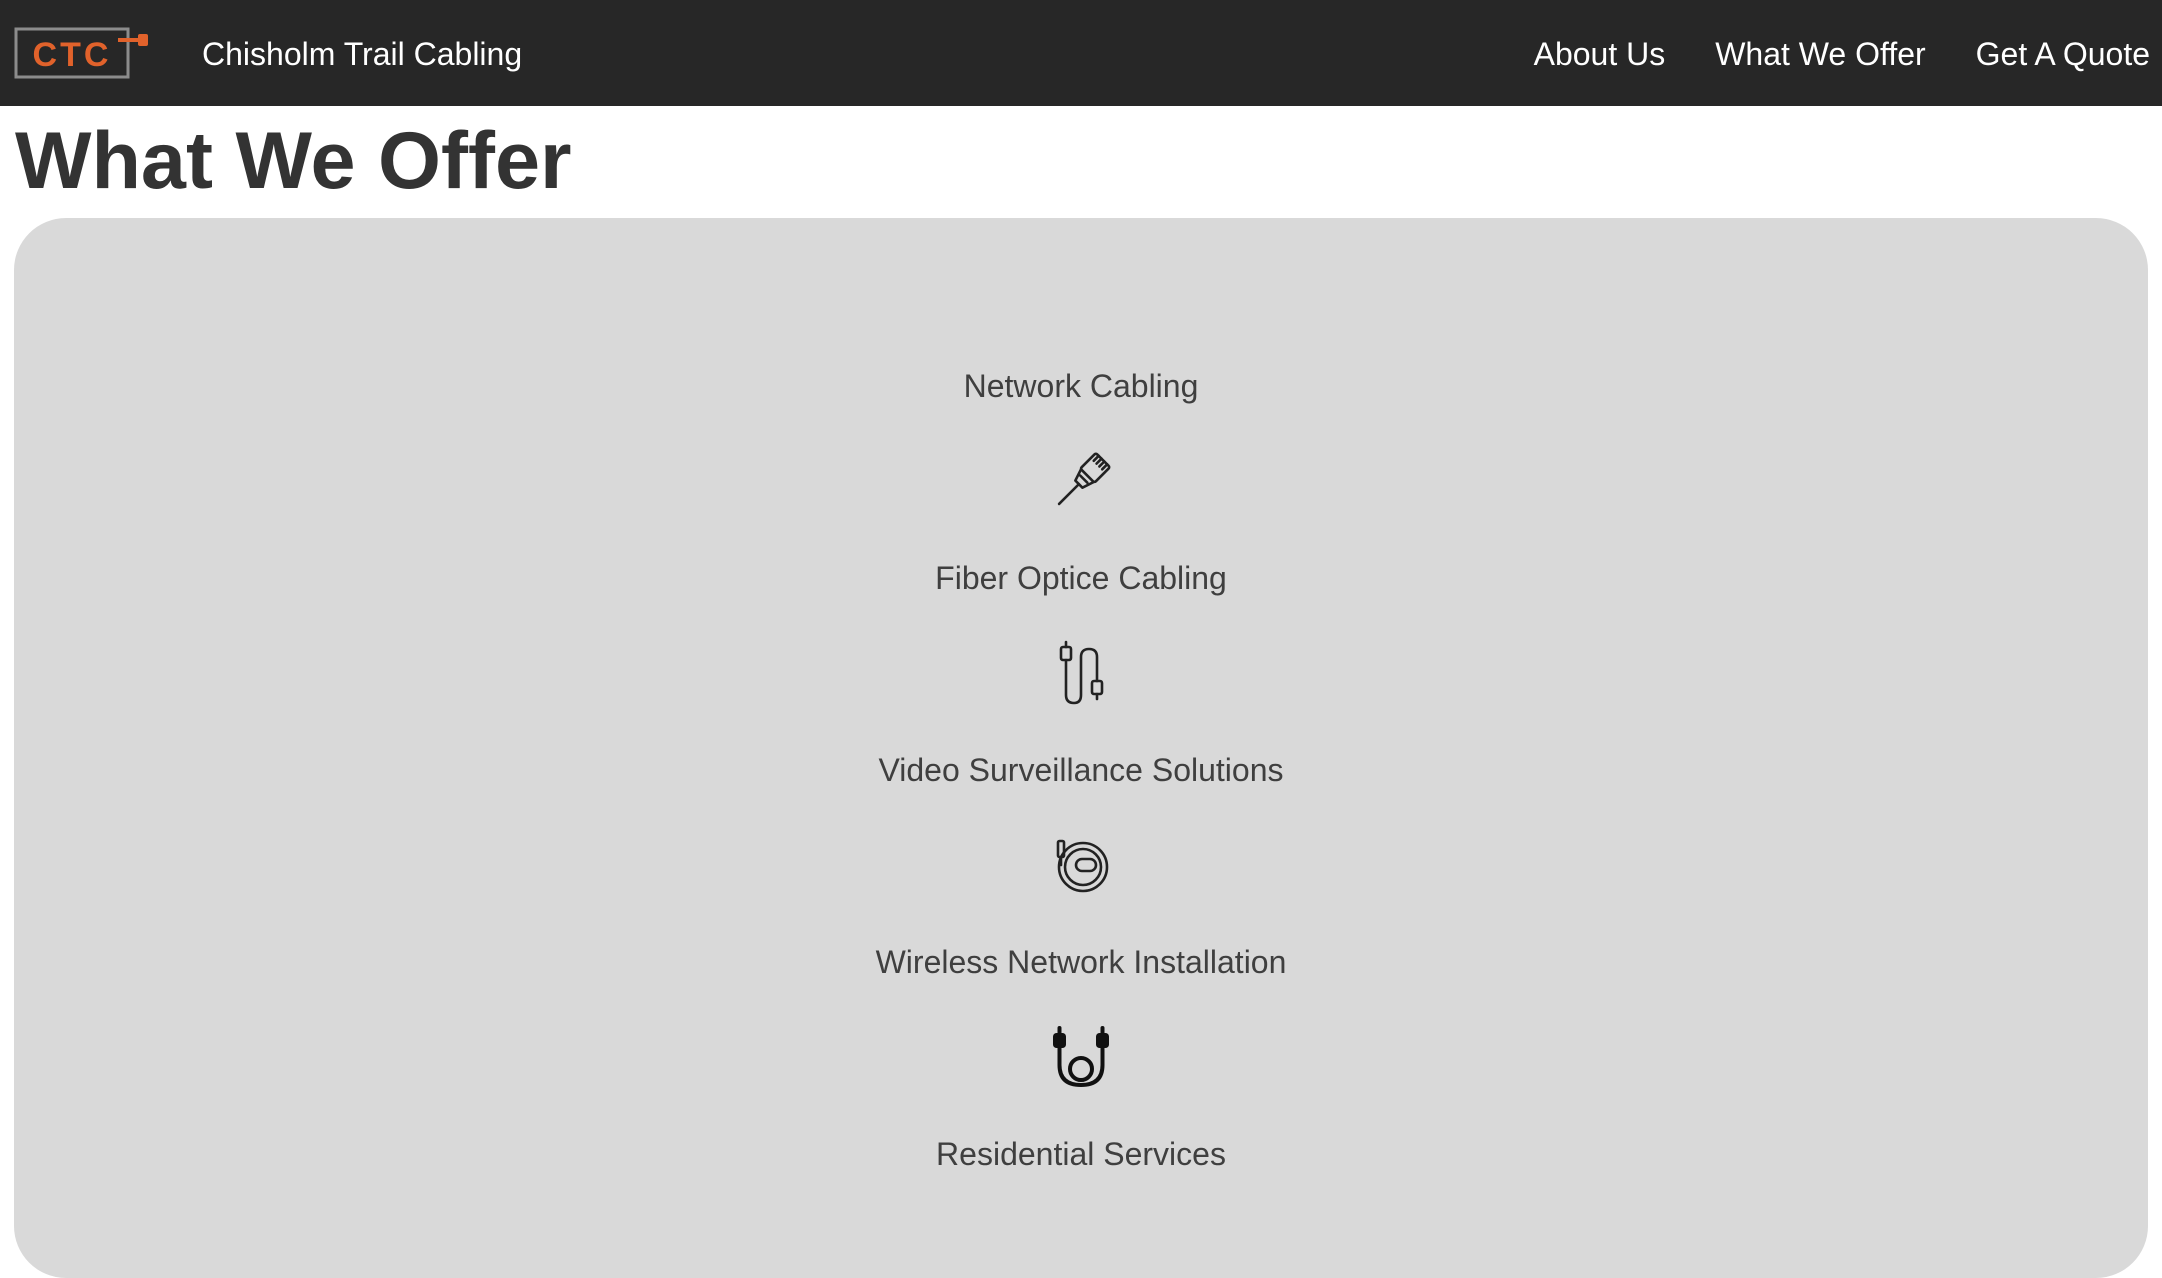 This screenshot has width=2162, height=1278. I want to click on service-fiber-optice-cabling: Fiber Optice Cabling, so click(1081, 578).